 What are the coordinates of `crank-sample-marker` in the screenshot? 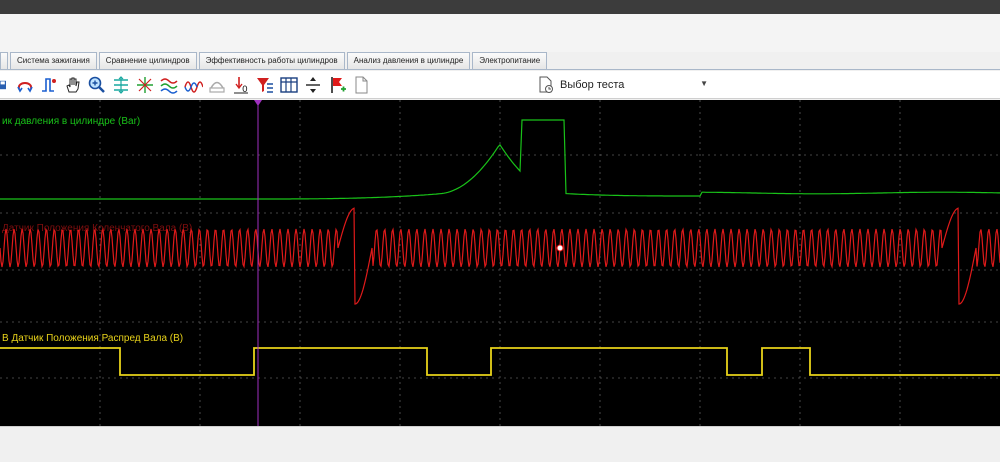 It's located at (560, 248).